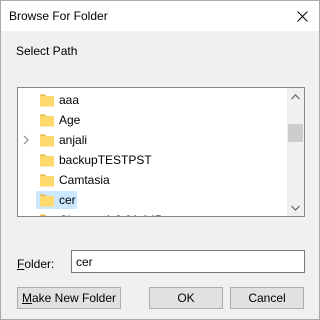 This screenshot has height=320, width=320. I want to click on tree-item-label: Chrome 1.2.21.145, so click(110, 214).